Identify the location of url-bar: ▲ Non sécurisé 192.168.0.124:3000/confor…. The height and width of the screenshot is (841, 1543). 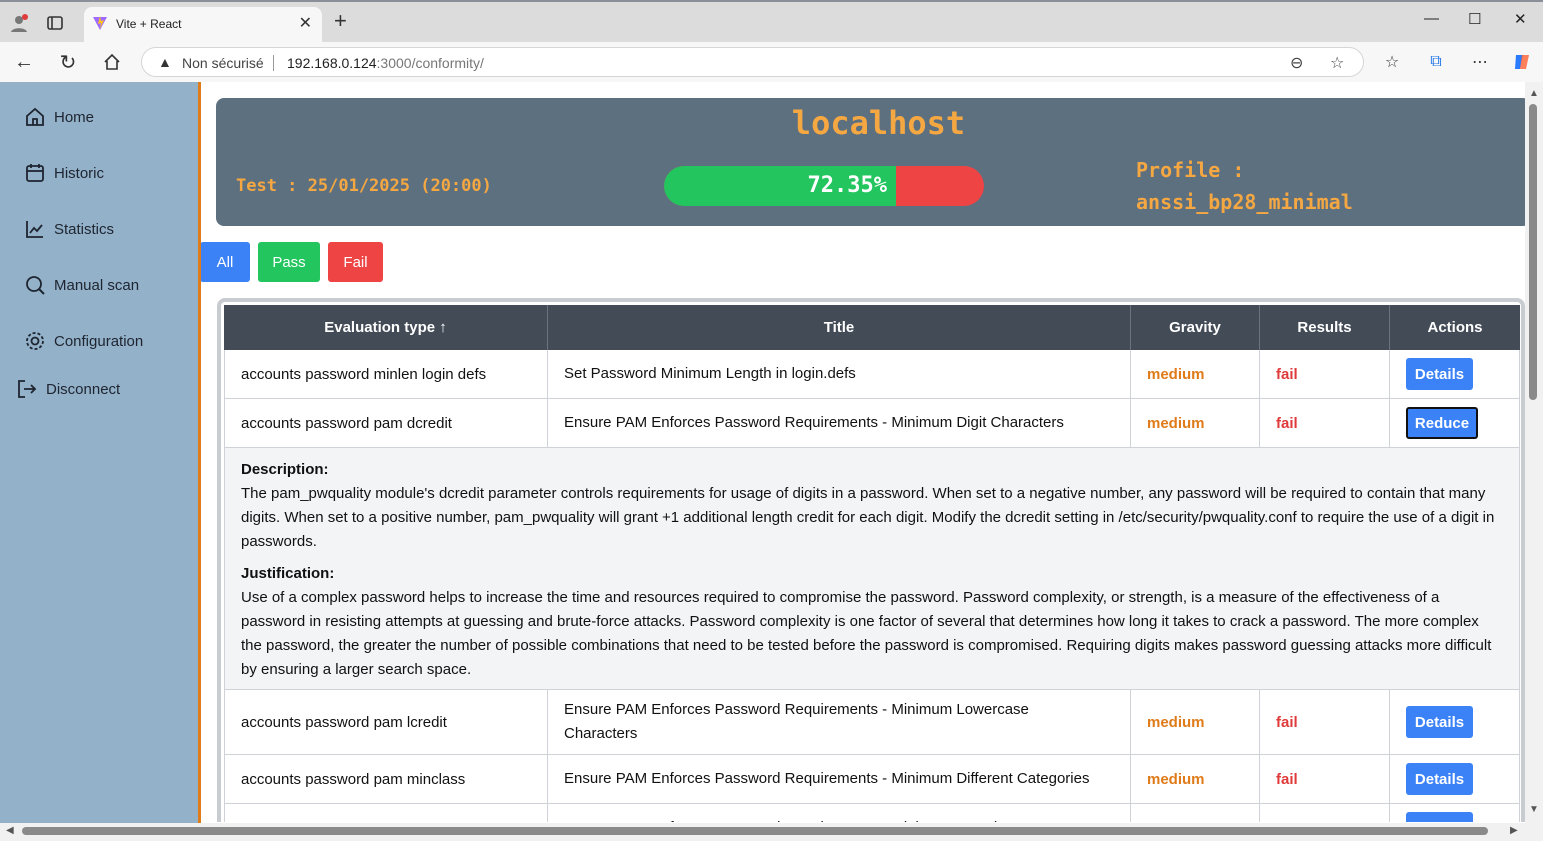
(752, 62).